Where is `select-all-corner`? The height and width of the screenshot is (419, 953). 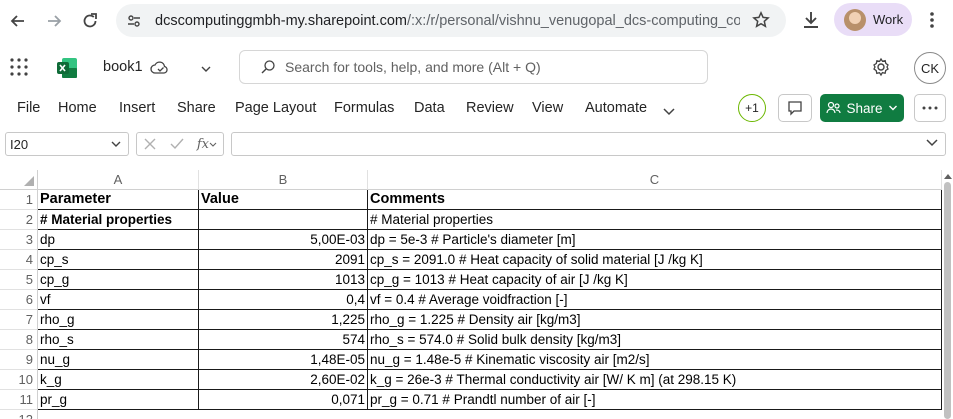 select-all-corner is located at coordinates (19, 180).